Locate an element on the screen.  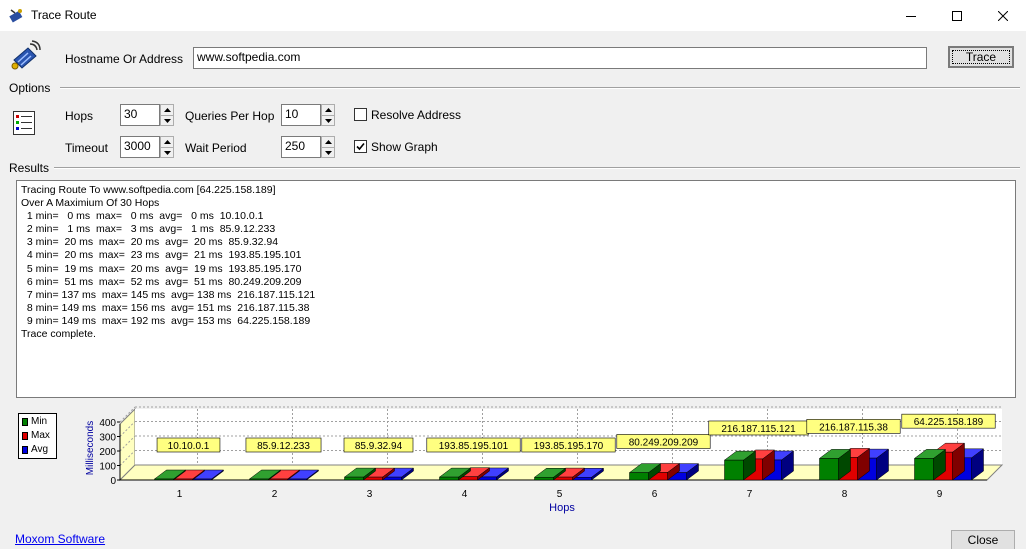
results-divider is located at coordinates (537, 168).